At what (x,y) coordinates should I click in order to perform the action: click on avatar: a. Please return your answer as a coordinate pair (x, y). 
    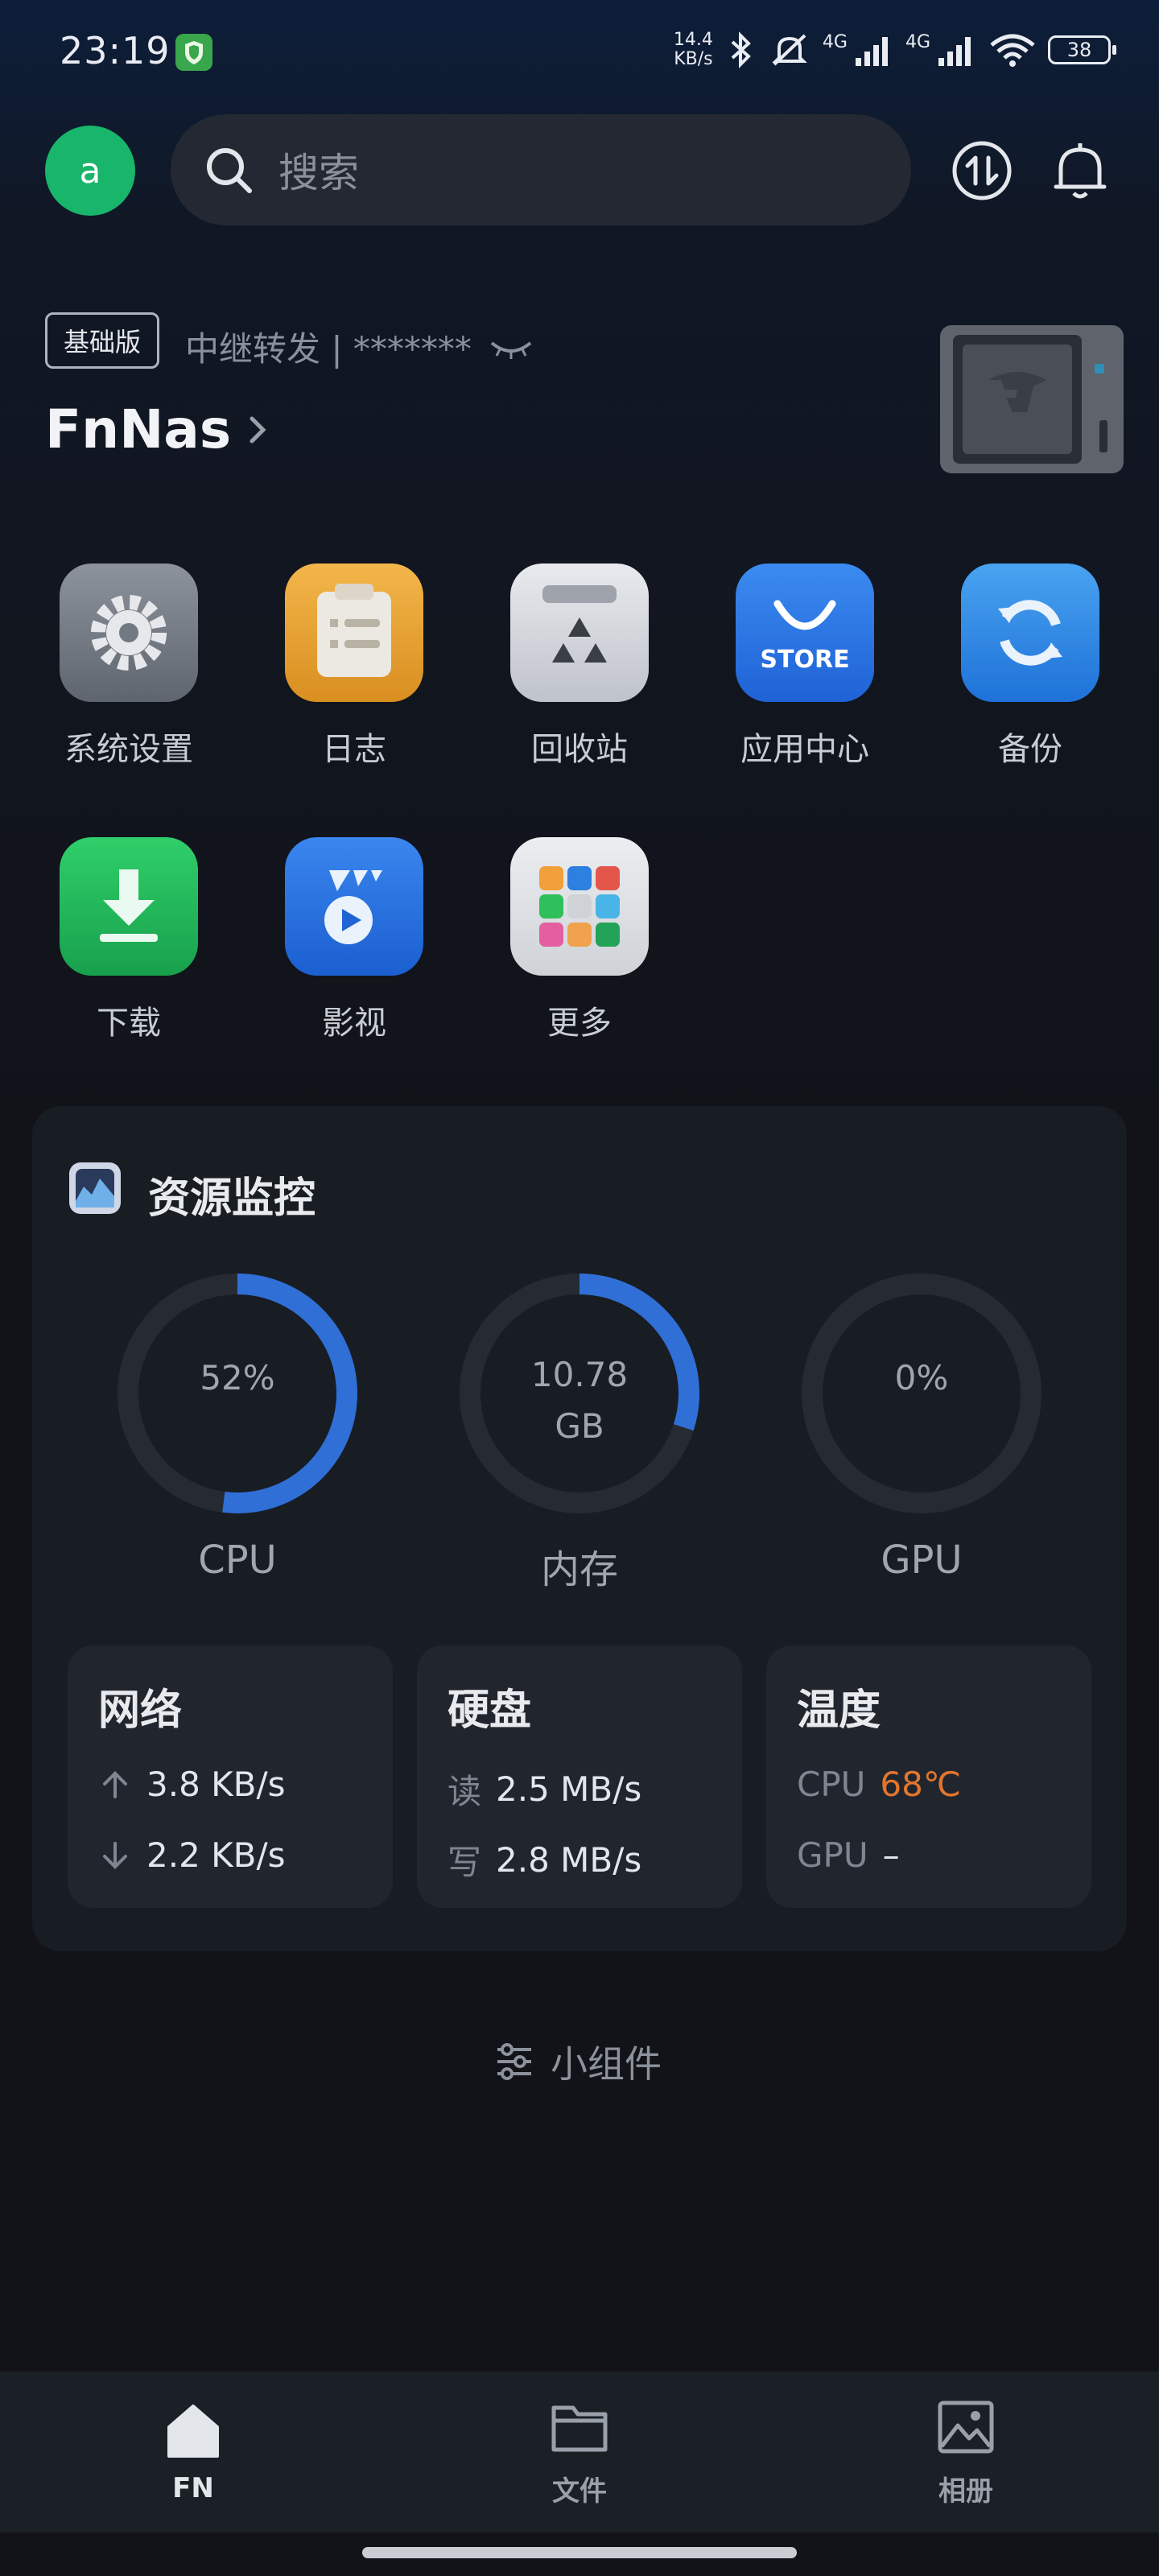
    Looking at the image, I should click on (90, 171).